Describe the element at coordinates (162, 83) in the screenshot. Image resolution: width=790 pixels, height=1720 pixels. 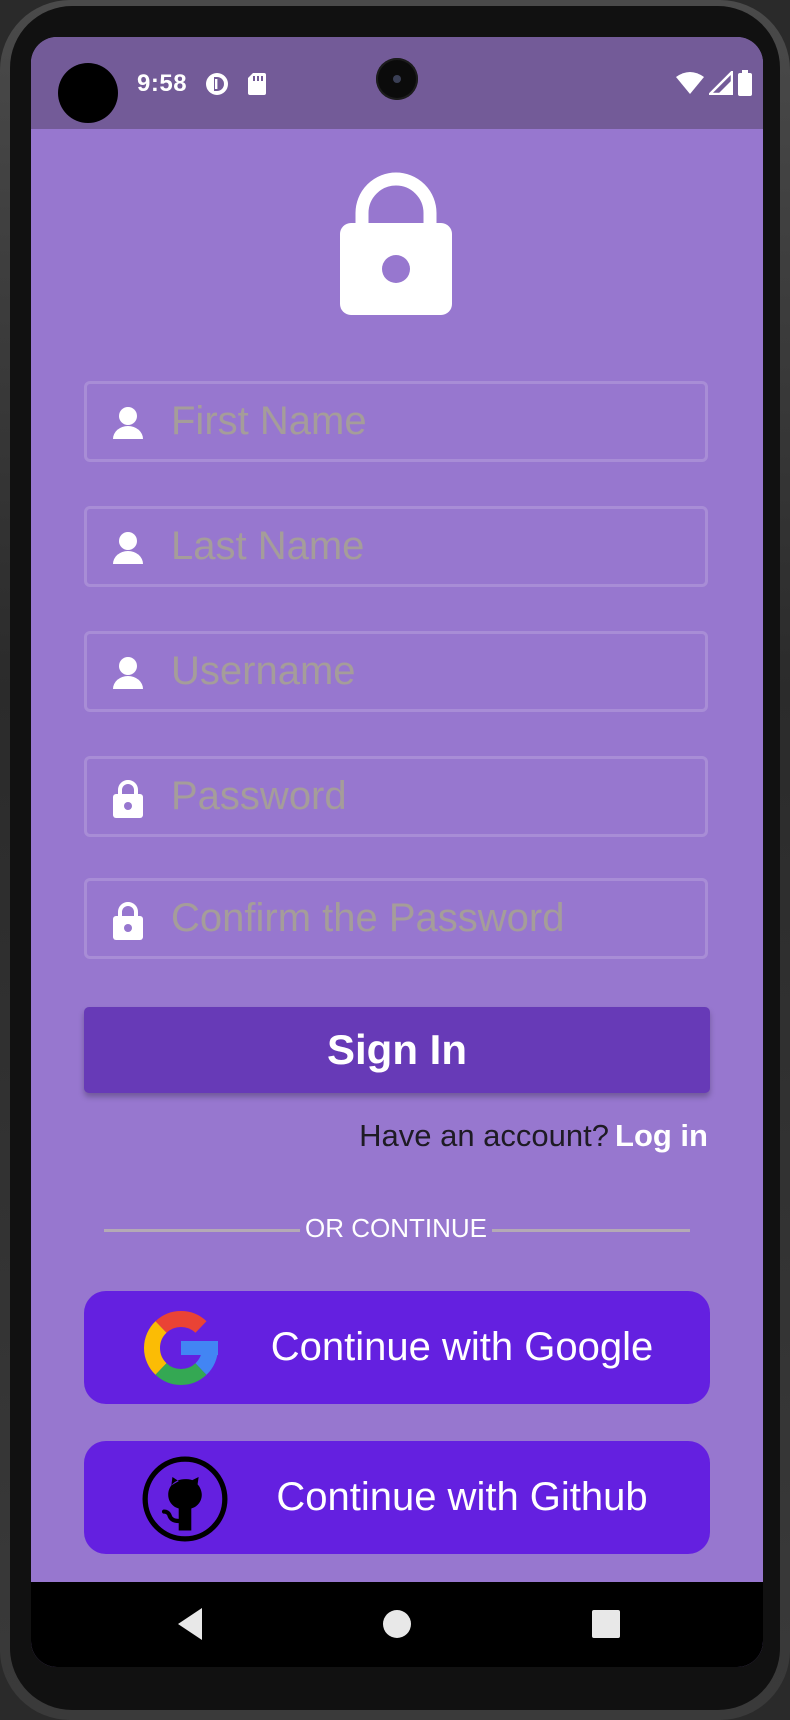
I see `status-time: 9:58` at that location.